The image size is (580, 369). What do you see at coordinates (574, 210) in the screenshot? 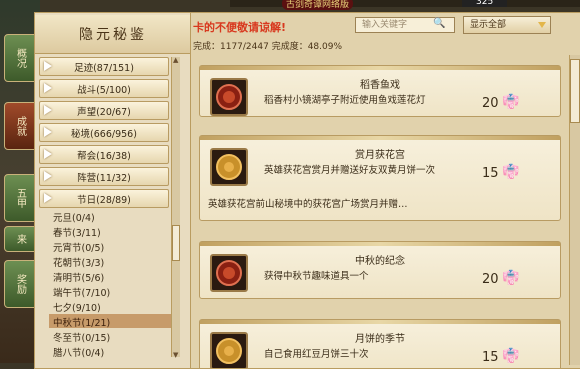
I see `achievement-scrollbar` at bounding box center [574, 210].